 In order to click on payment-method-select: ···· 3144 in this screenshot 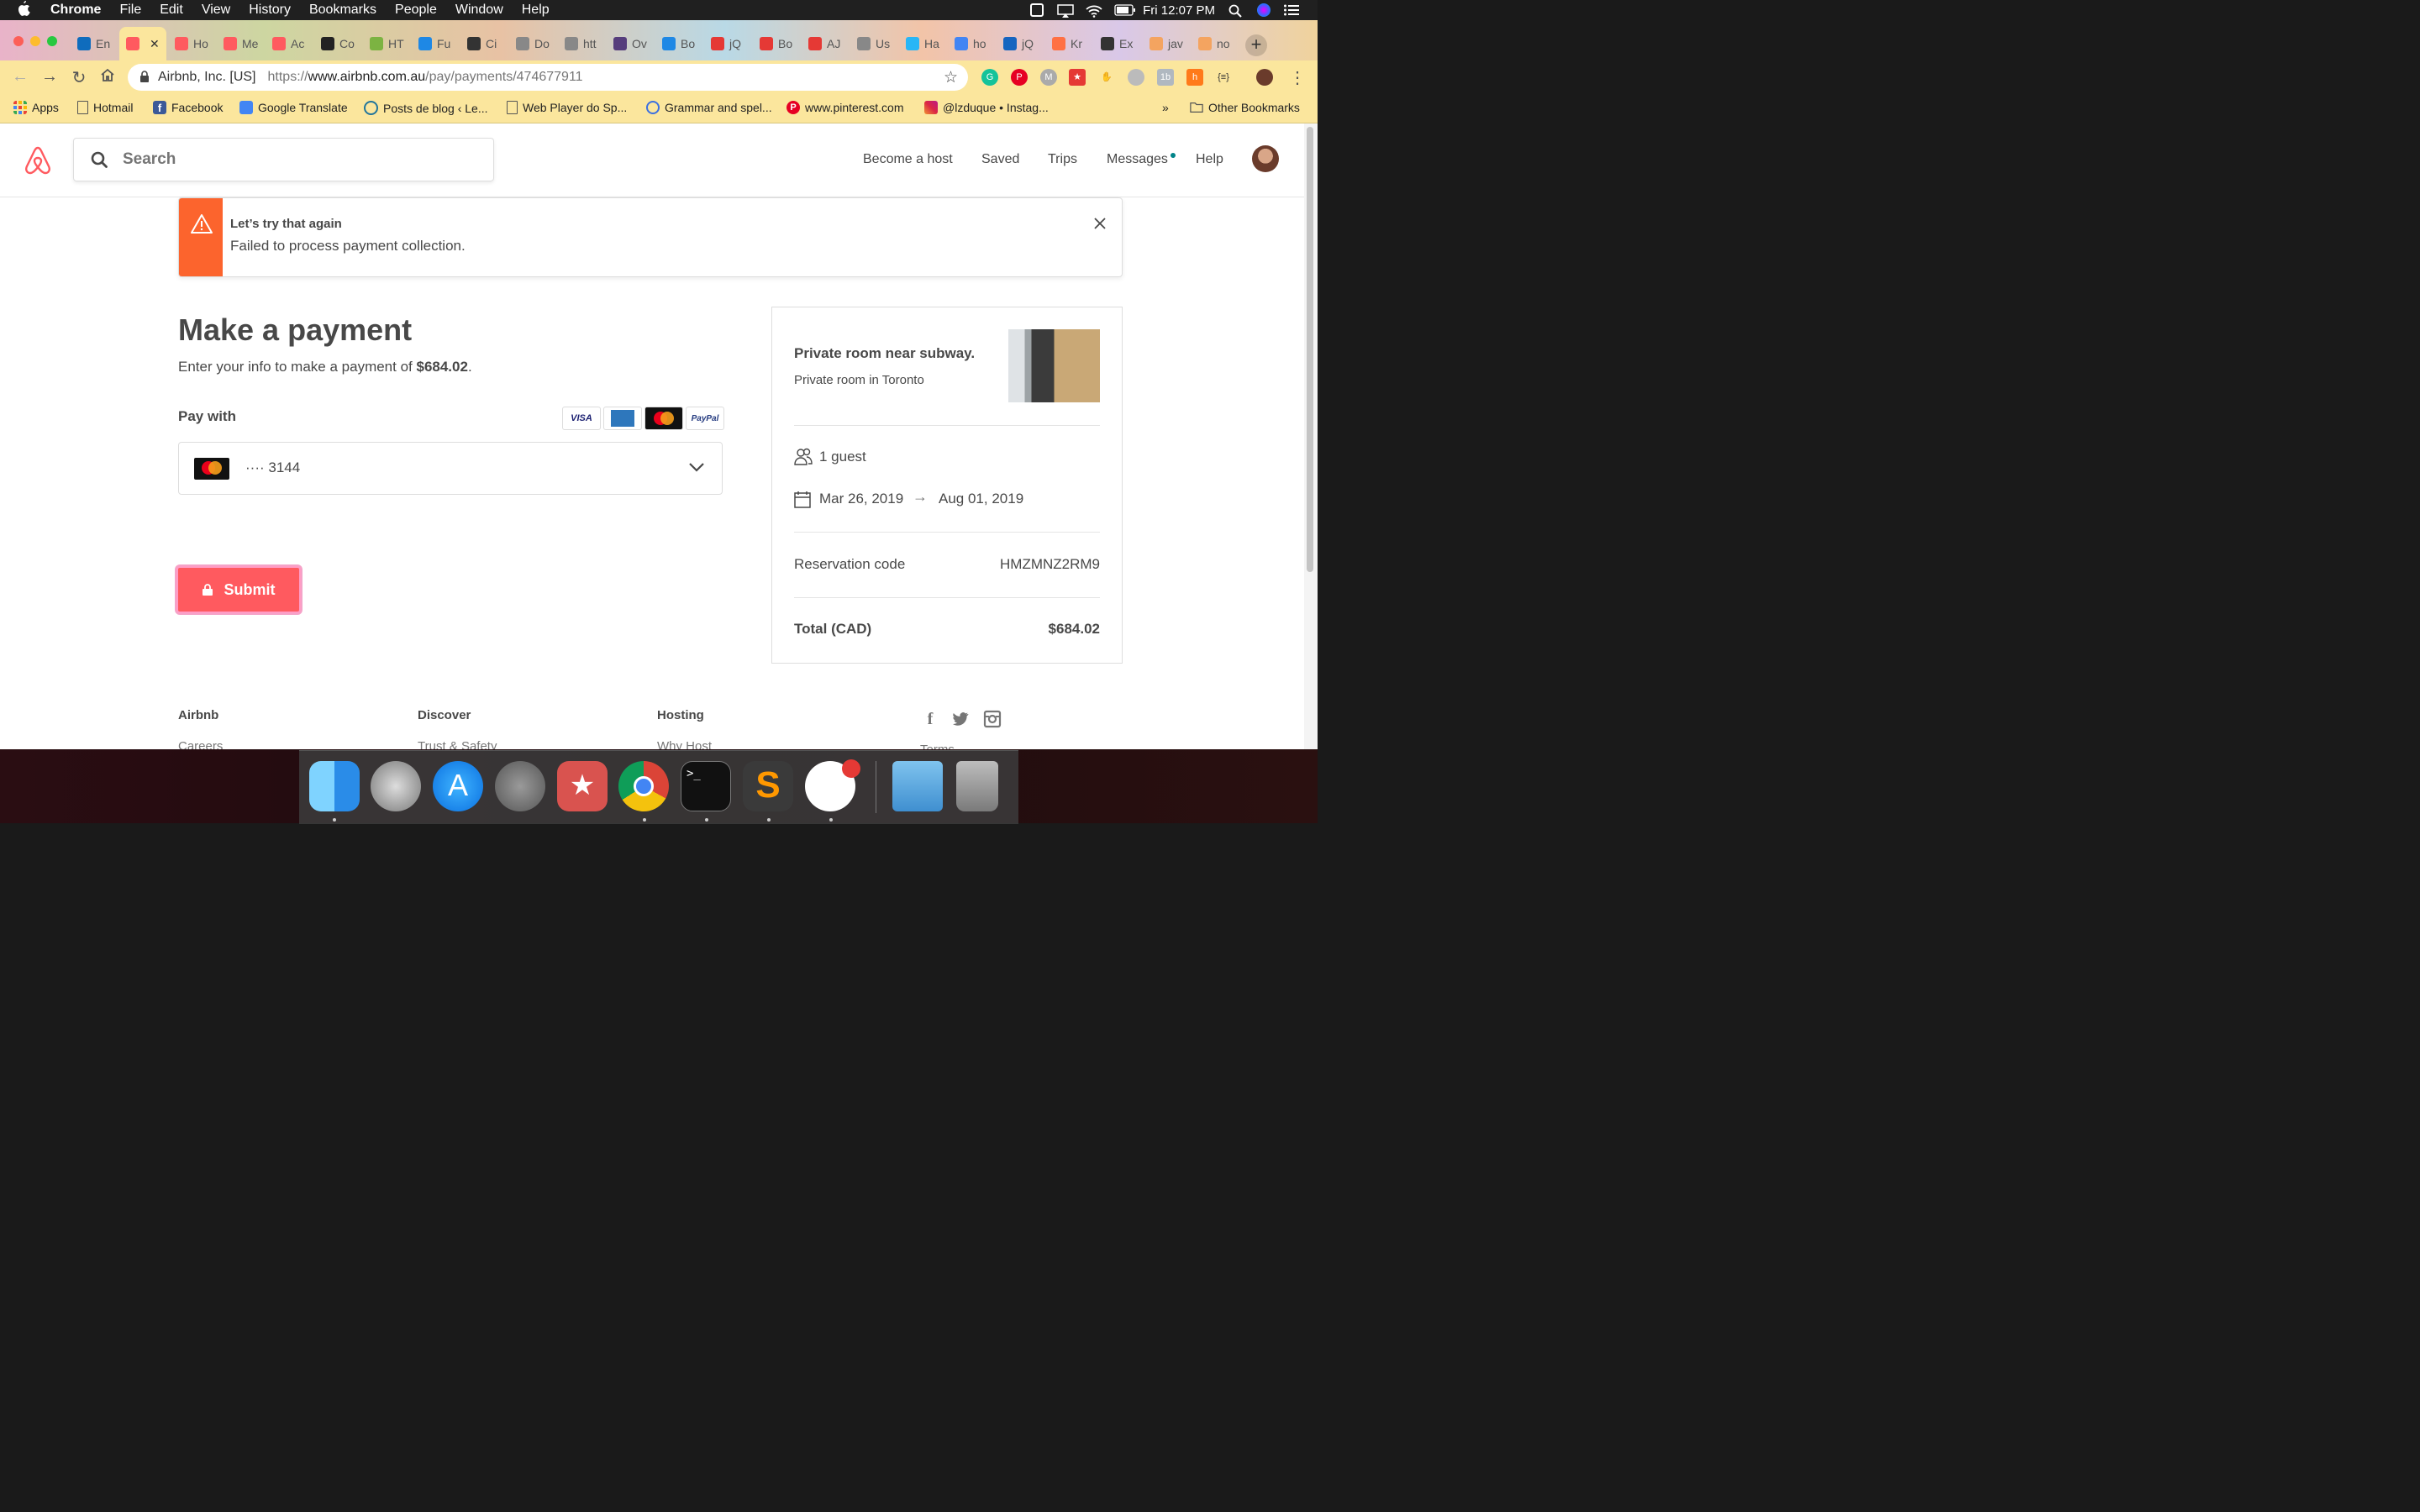, I will do `click(450, 468)`.